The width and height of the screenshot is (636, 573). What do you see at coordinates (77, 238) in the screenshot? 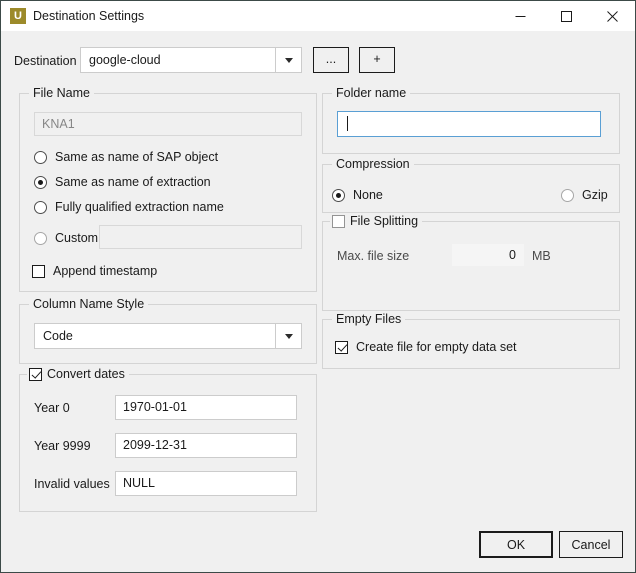
I see `radio-label: Custom` at bounding box center [77, 238].